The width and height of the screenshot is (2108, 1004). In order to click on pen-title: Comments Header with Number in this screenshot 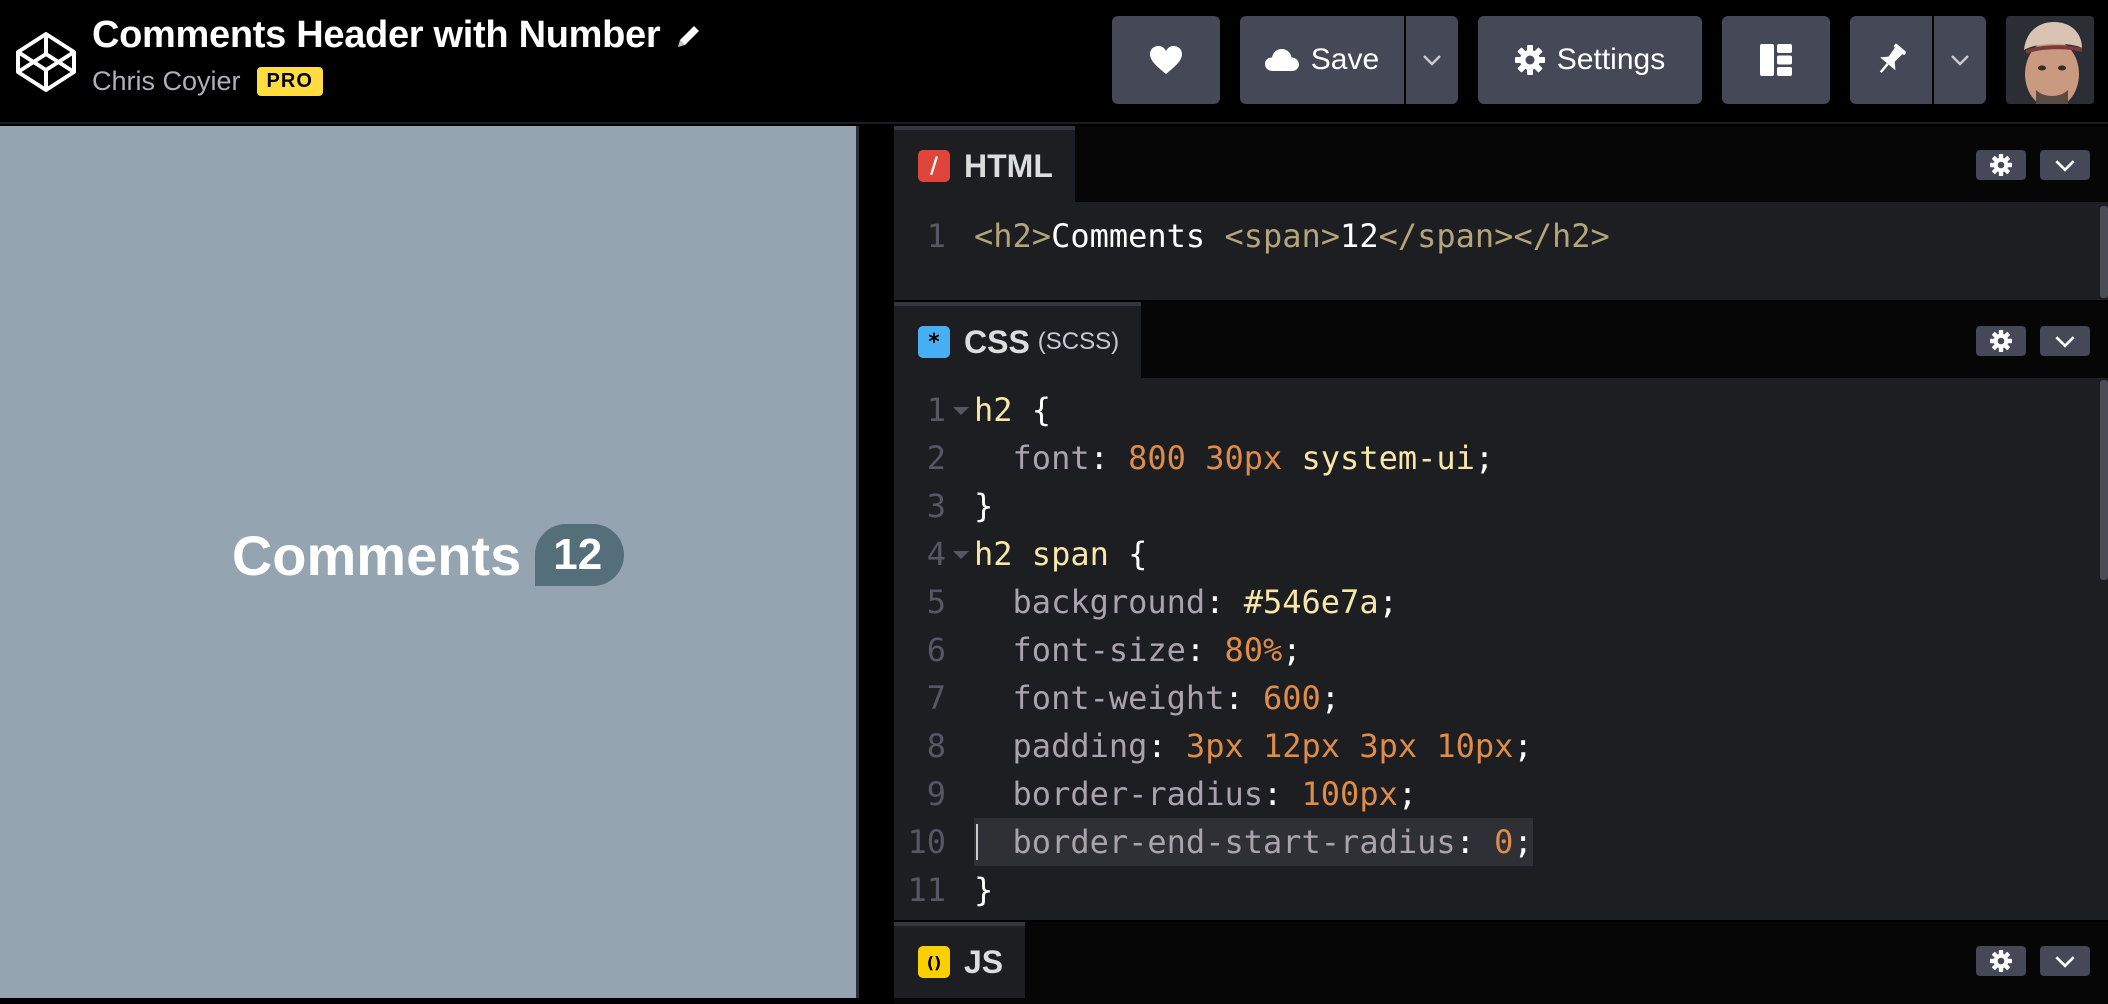, I will do `click(376, 35)`.